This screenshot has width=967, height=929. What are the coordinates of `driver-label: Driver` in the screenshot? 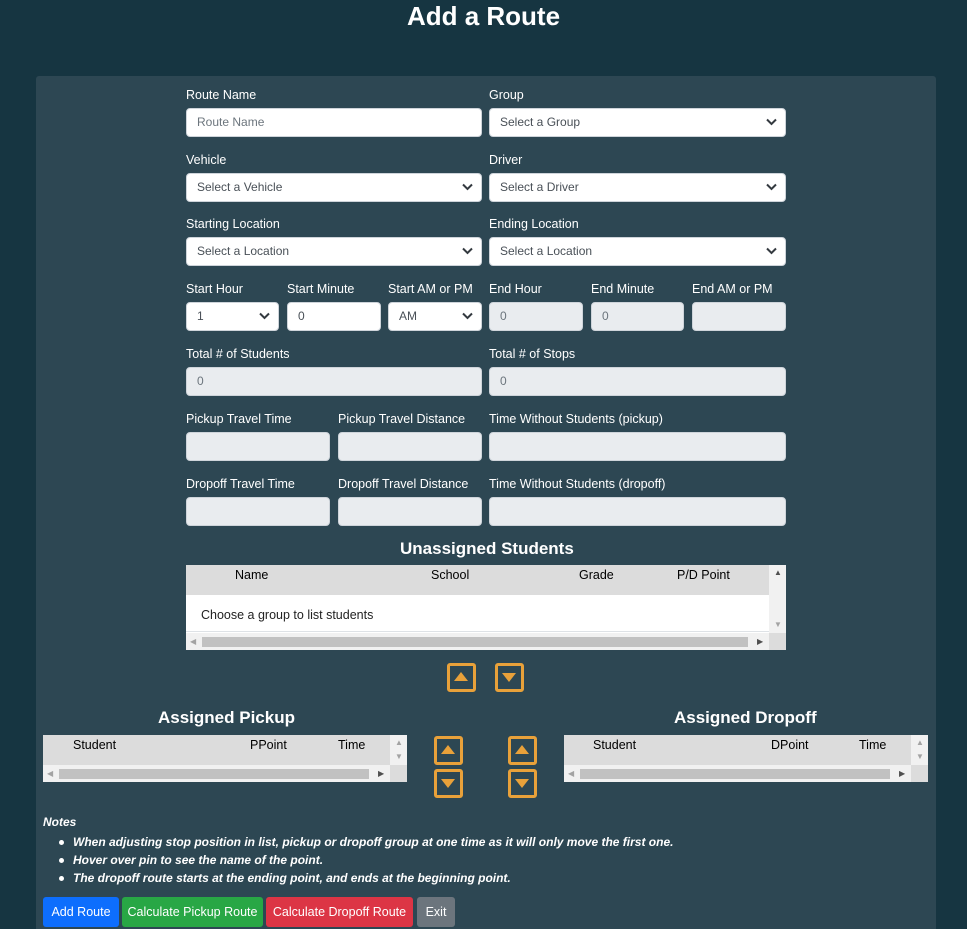 It's located at (506, 160).